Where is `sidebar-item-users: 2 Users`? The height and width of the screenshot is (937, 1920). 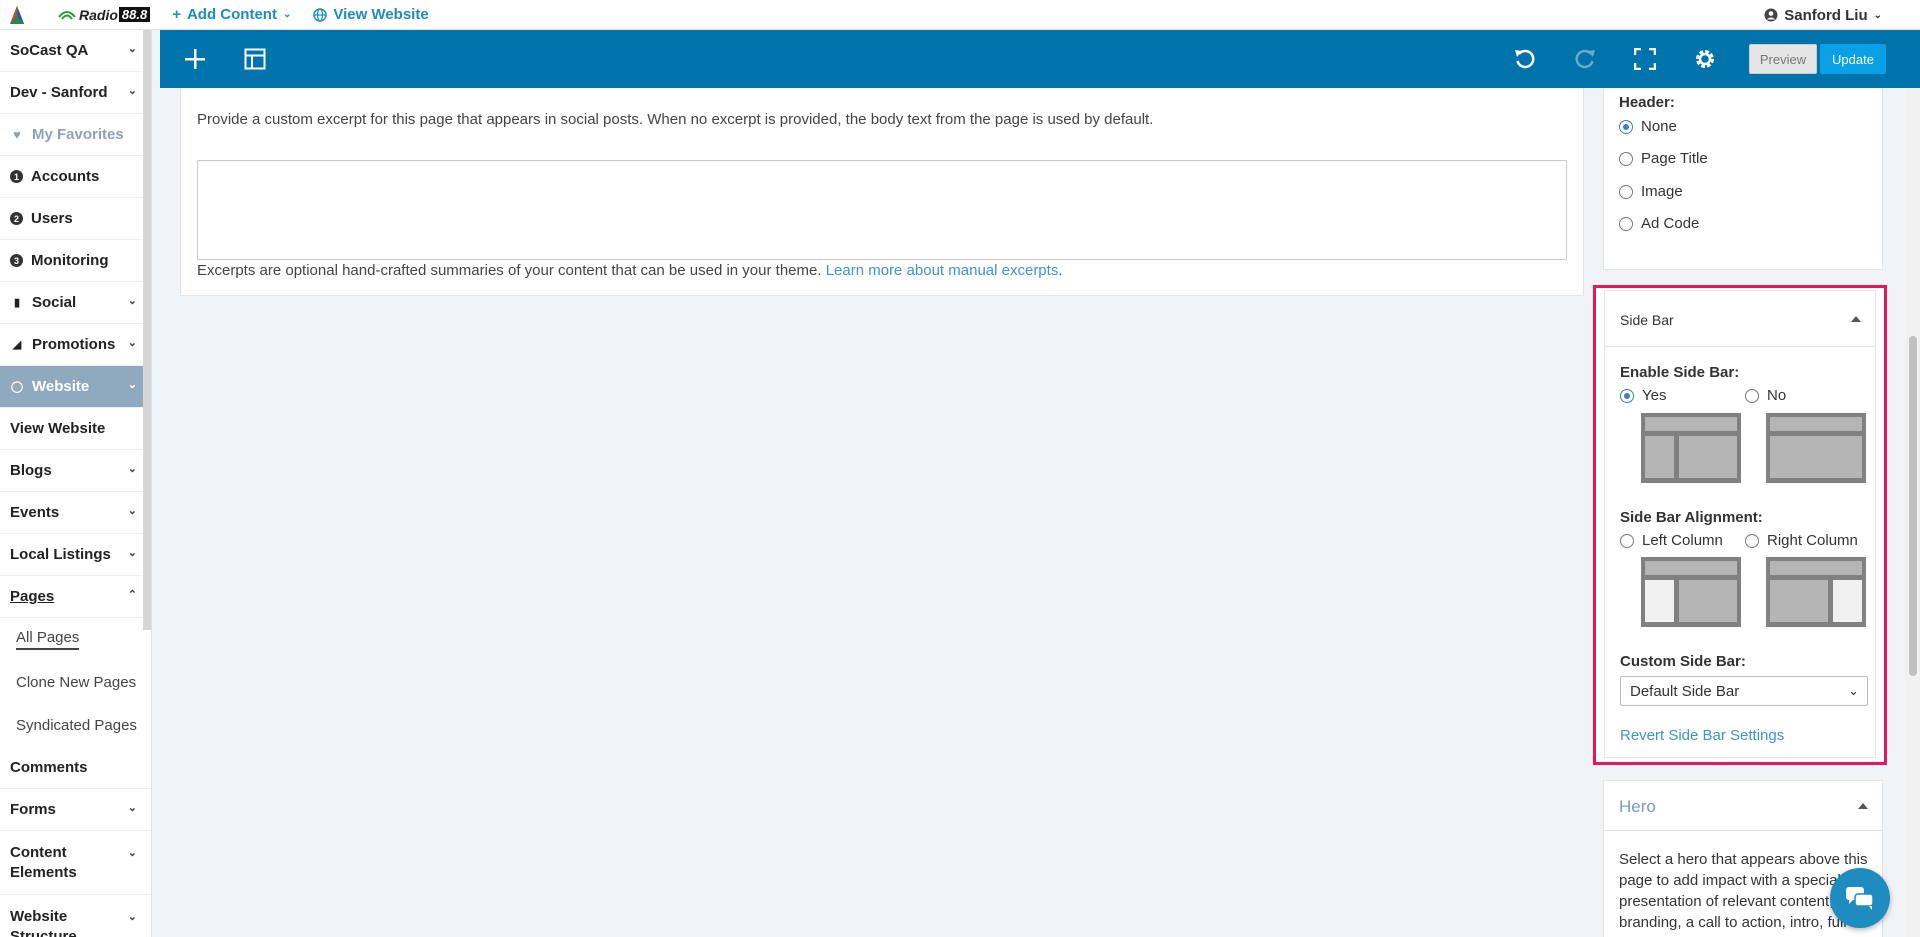 sidebar-item-users: 2 Users is located at coordinates (75, 219).